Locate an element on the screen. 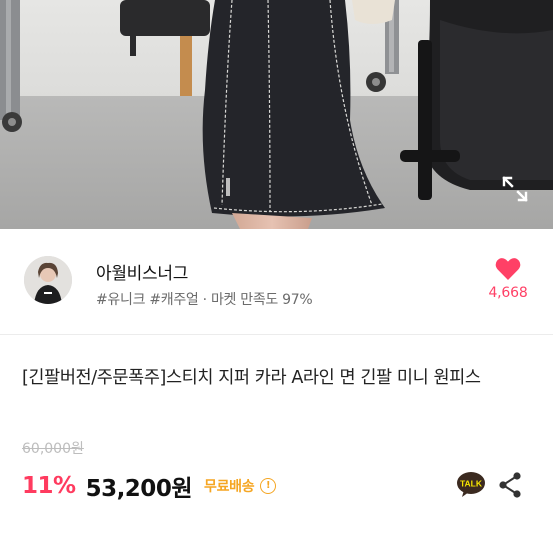 The width and height of the screenshot is (553, 553). heart-icon is located at coordinates (508, 269).